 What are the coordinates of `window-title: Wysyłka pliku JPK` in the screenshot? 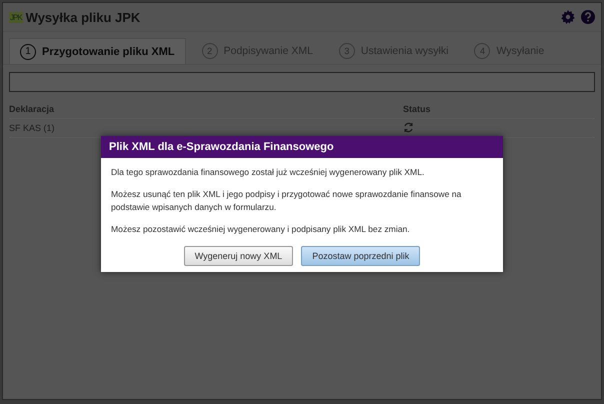 It's located at (84, 17).